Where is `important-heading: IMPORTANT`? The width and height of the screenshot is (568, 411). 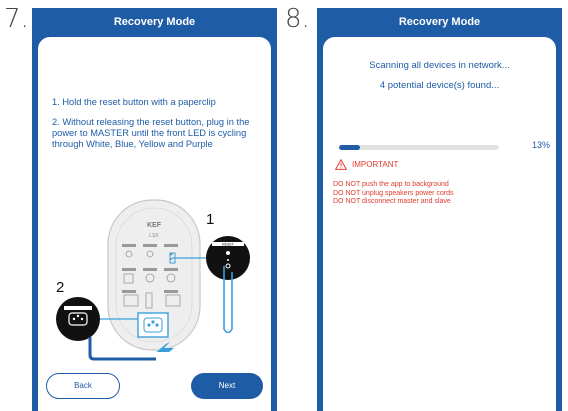 important-heading: IMPORTANT is located at coordinates (366, 164).